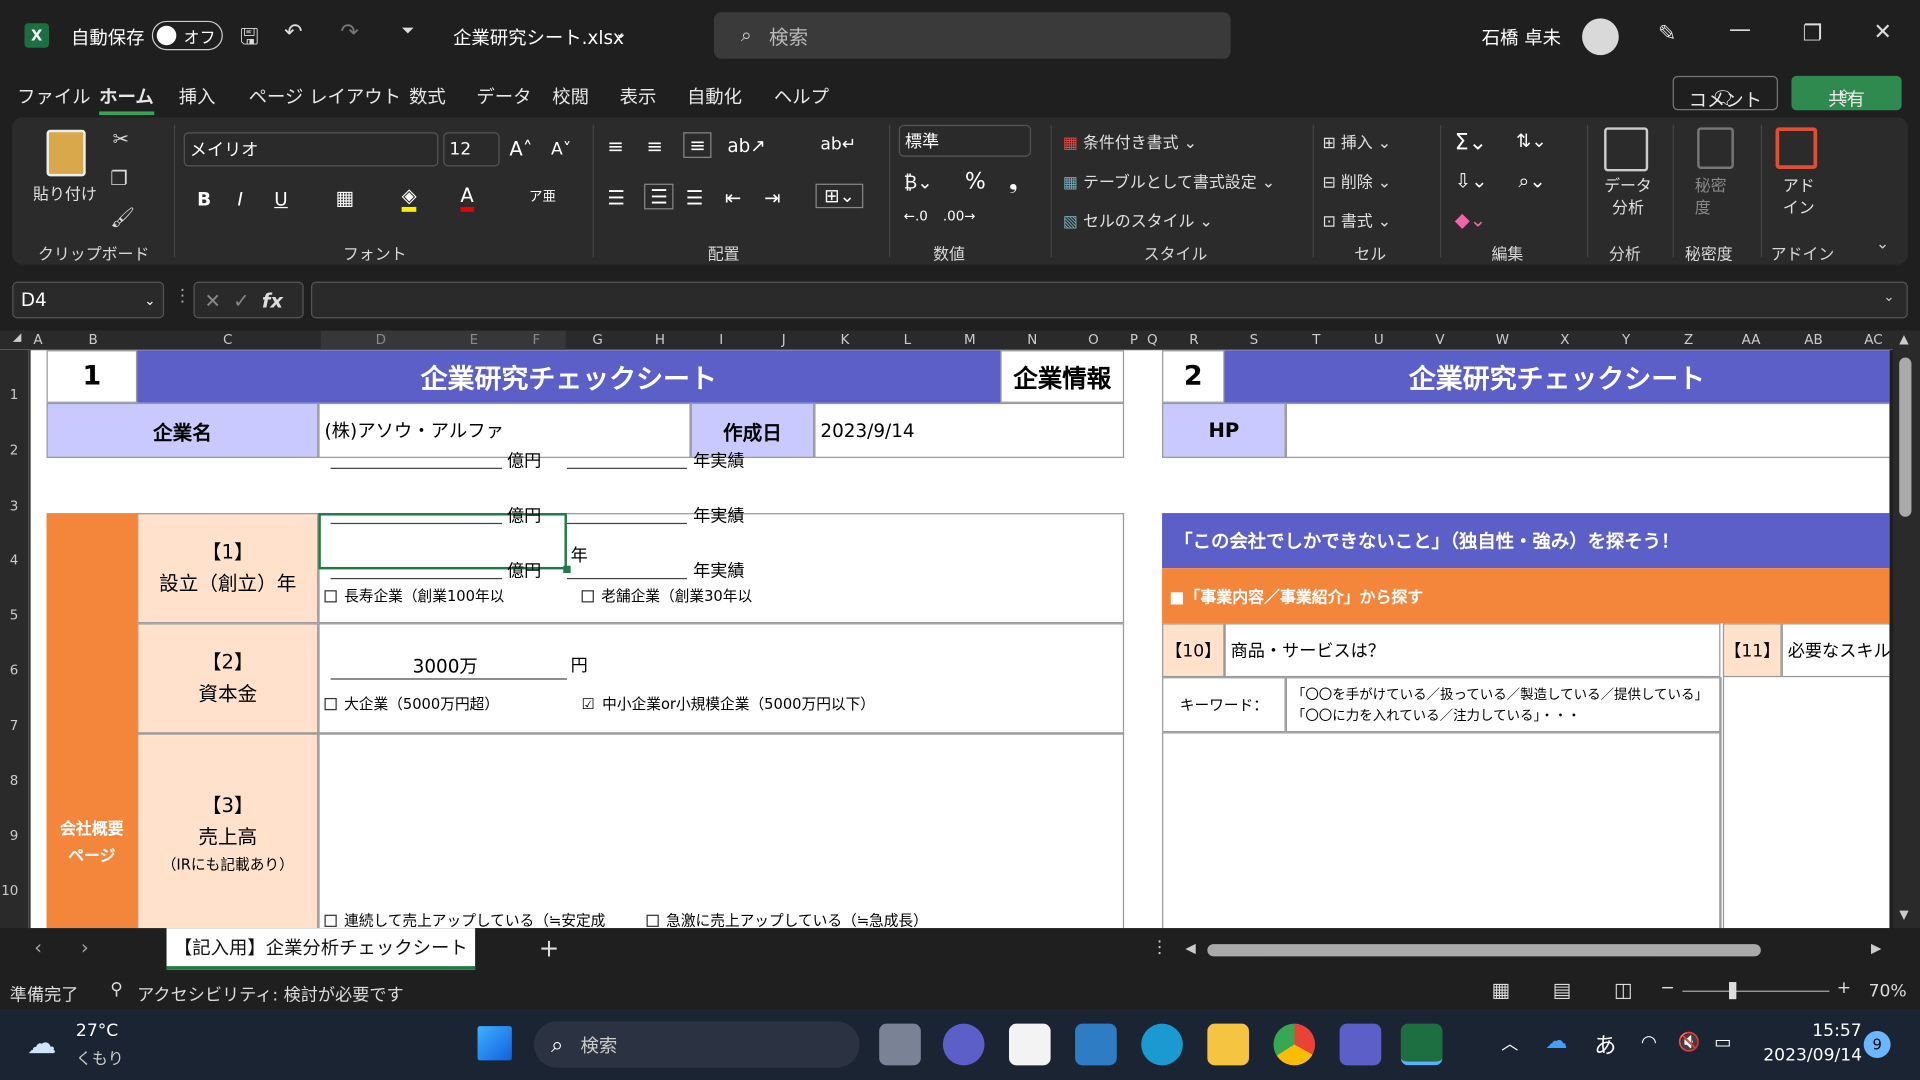 This screenshot has height=1080, width=1920. I want to click on paste-icon, so click(66, 153).